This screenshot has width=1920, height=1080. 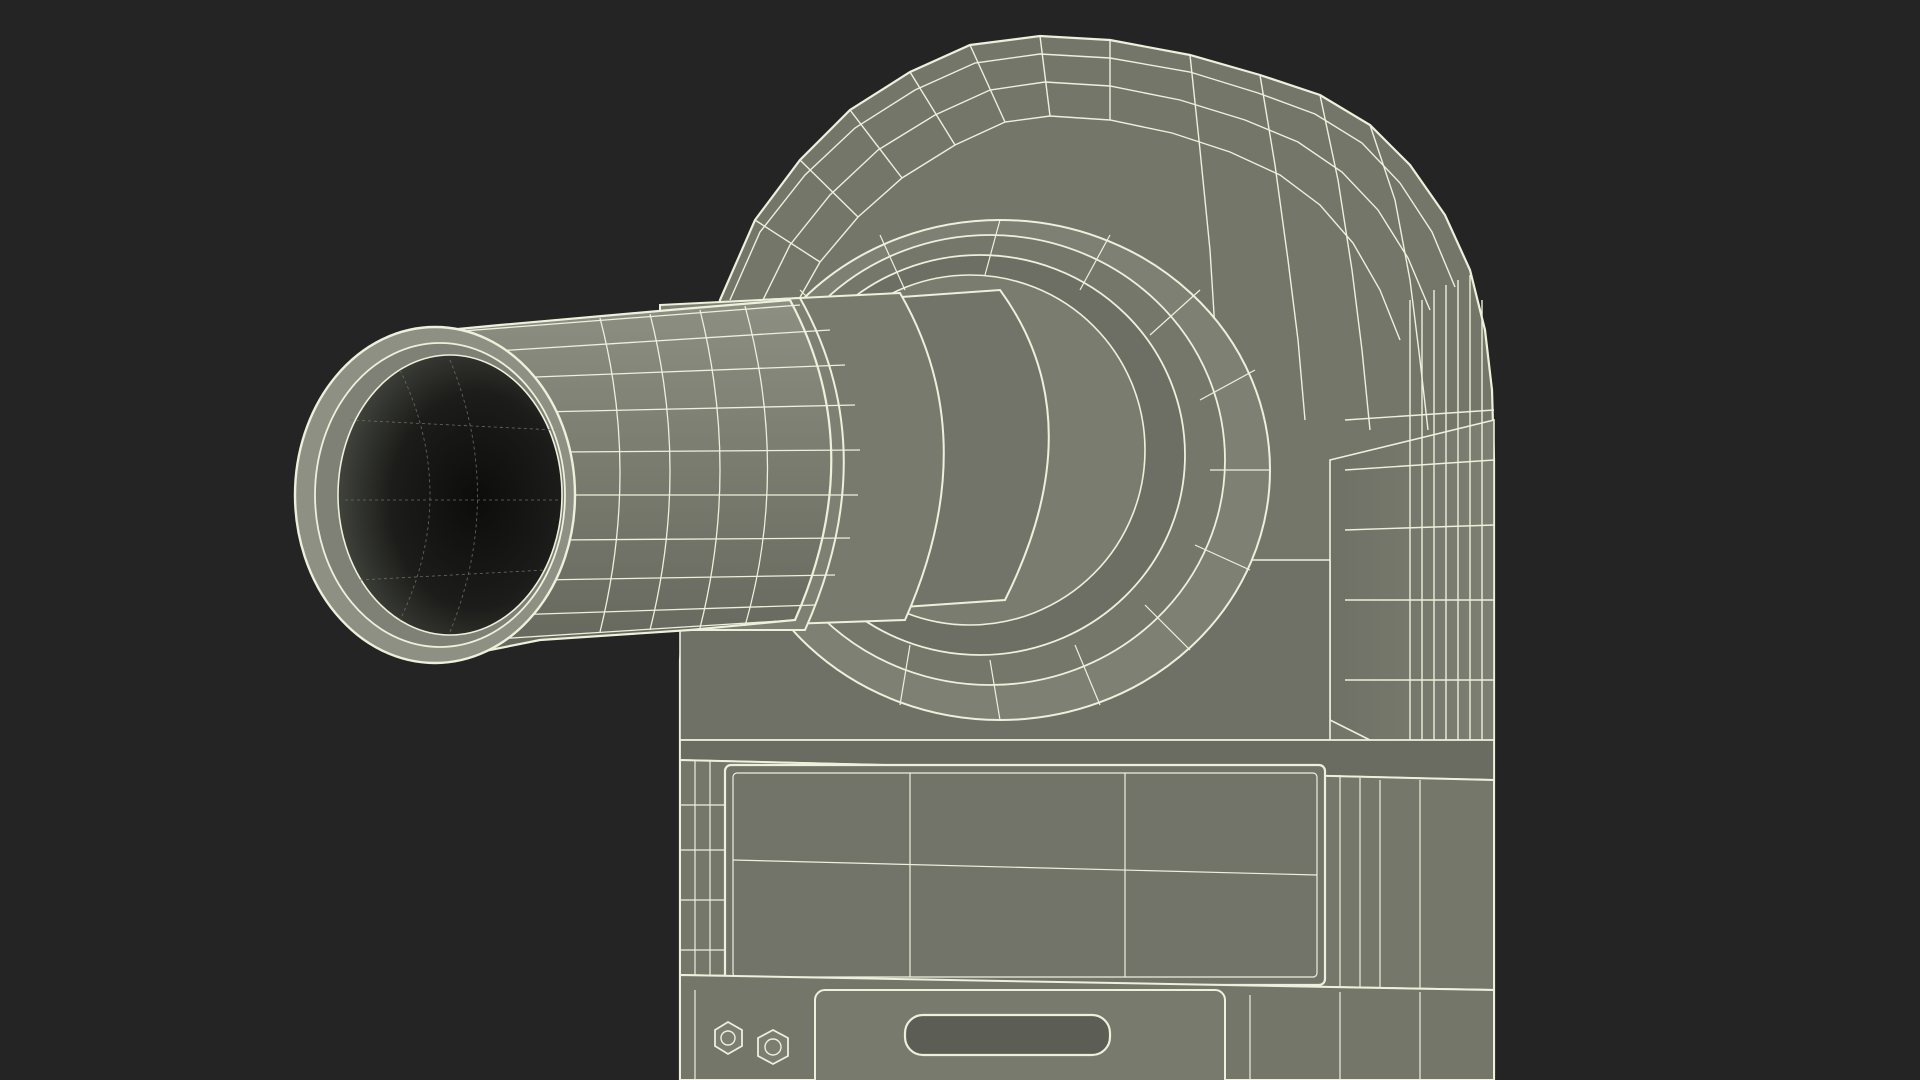 What do you see at coordinates (450, 495) in the screenshot?
I see `tube-cavity` at bounding box center [450, 495].